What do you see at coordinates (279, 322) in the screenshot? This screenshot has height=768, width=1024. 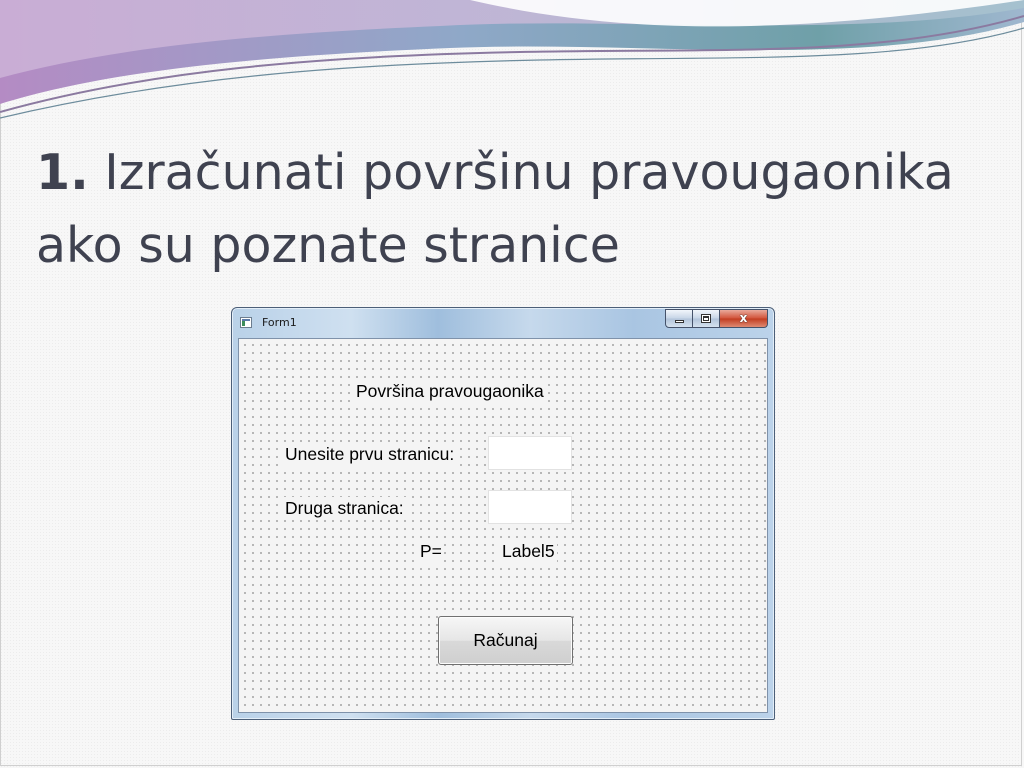 I see `window-title: Form1` at bounding box center [279, 322].